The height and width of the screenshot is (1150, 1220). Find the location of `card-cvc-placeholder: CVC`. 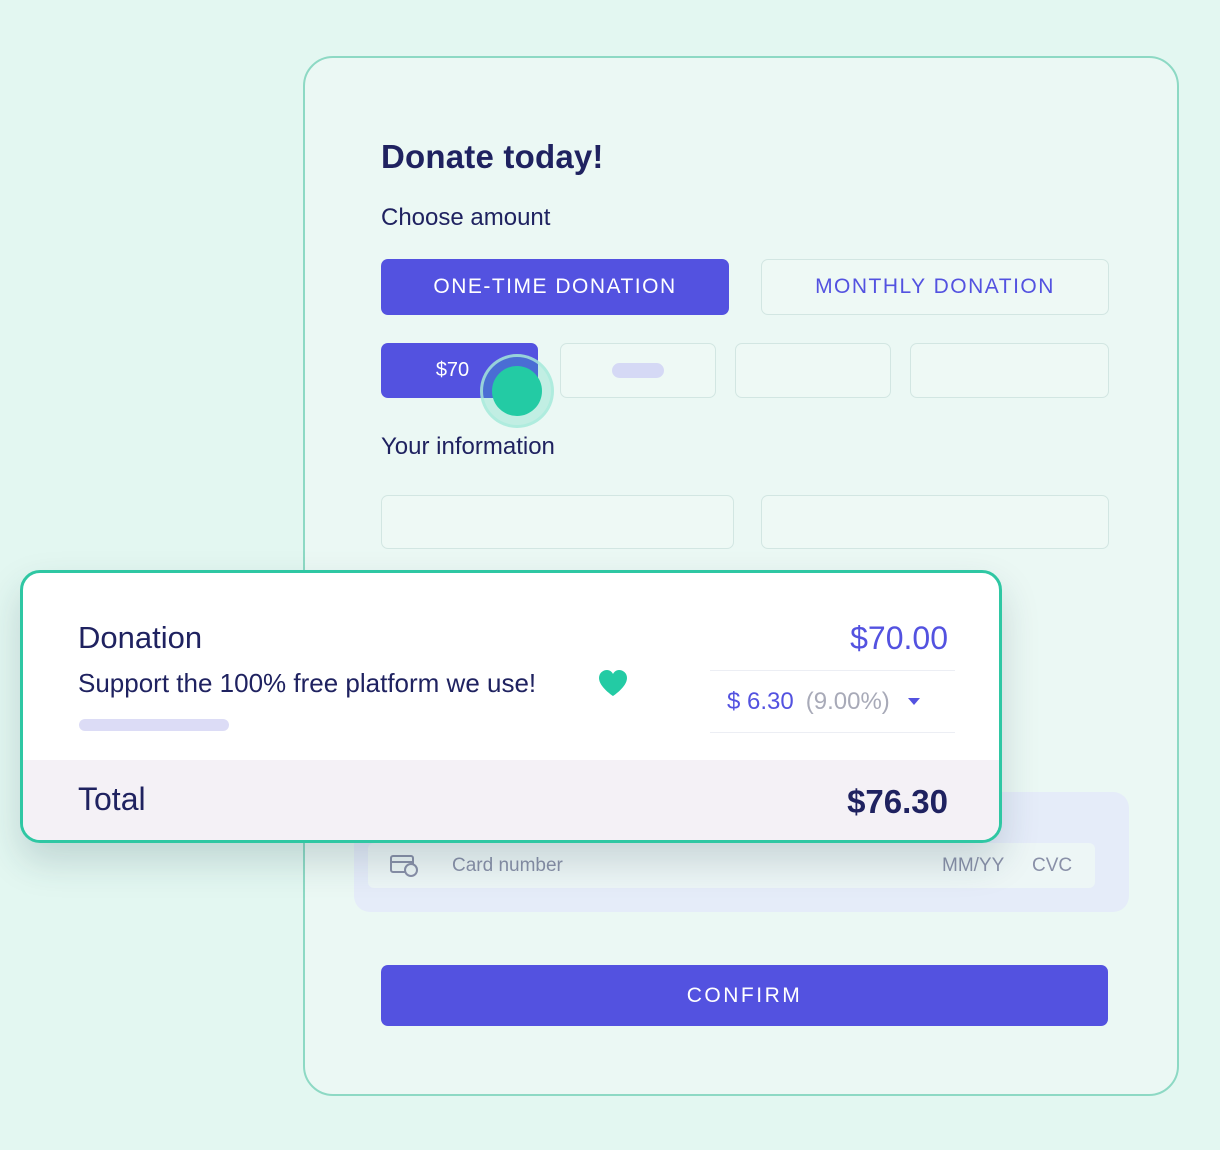

card-cvc-placeholder: CVC is located at coordinates (1052, 865).